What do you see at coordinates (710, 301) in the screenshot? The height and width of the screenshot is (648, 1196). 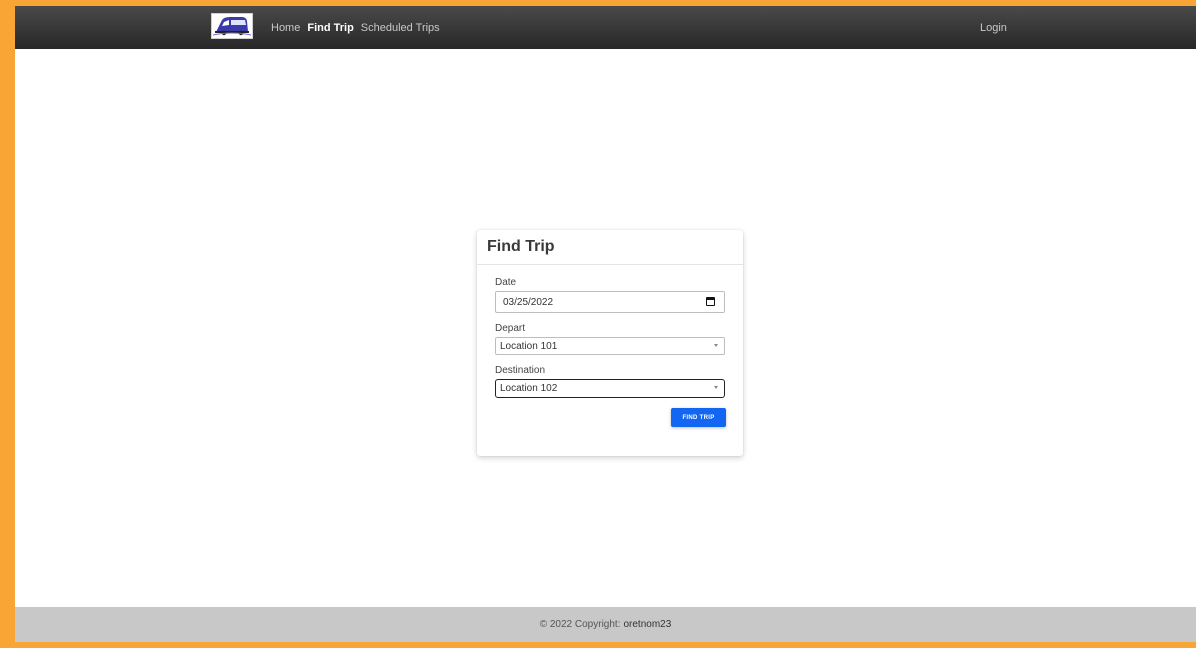 I see `calendar-icon` at bounding box center [710, 301].